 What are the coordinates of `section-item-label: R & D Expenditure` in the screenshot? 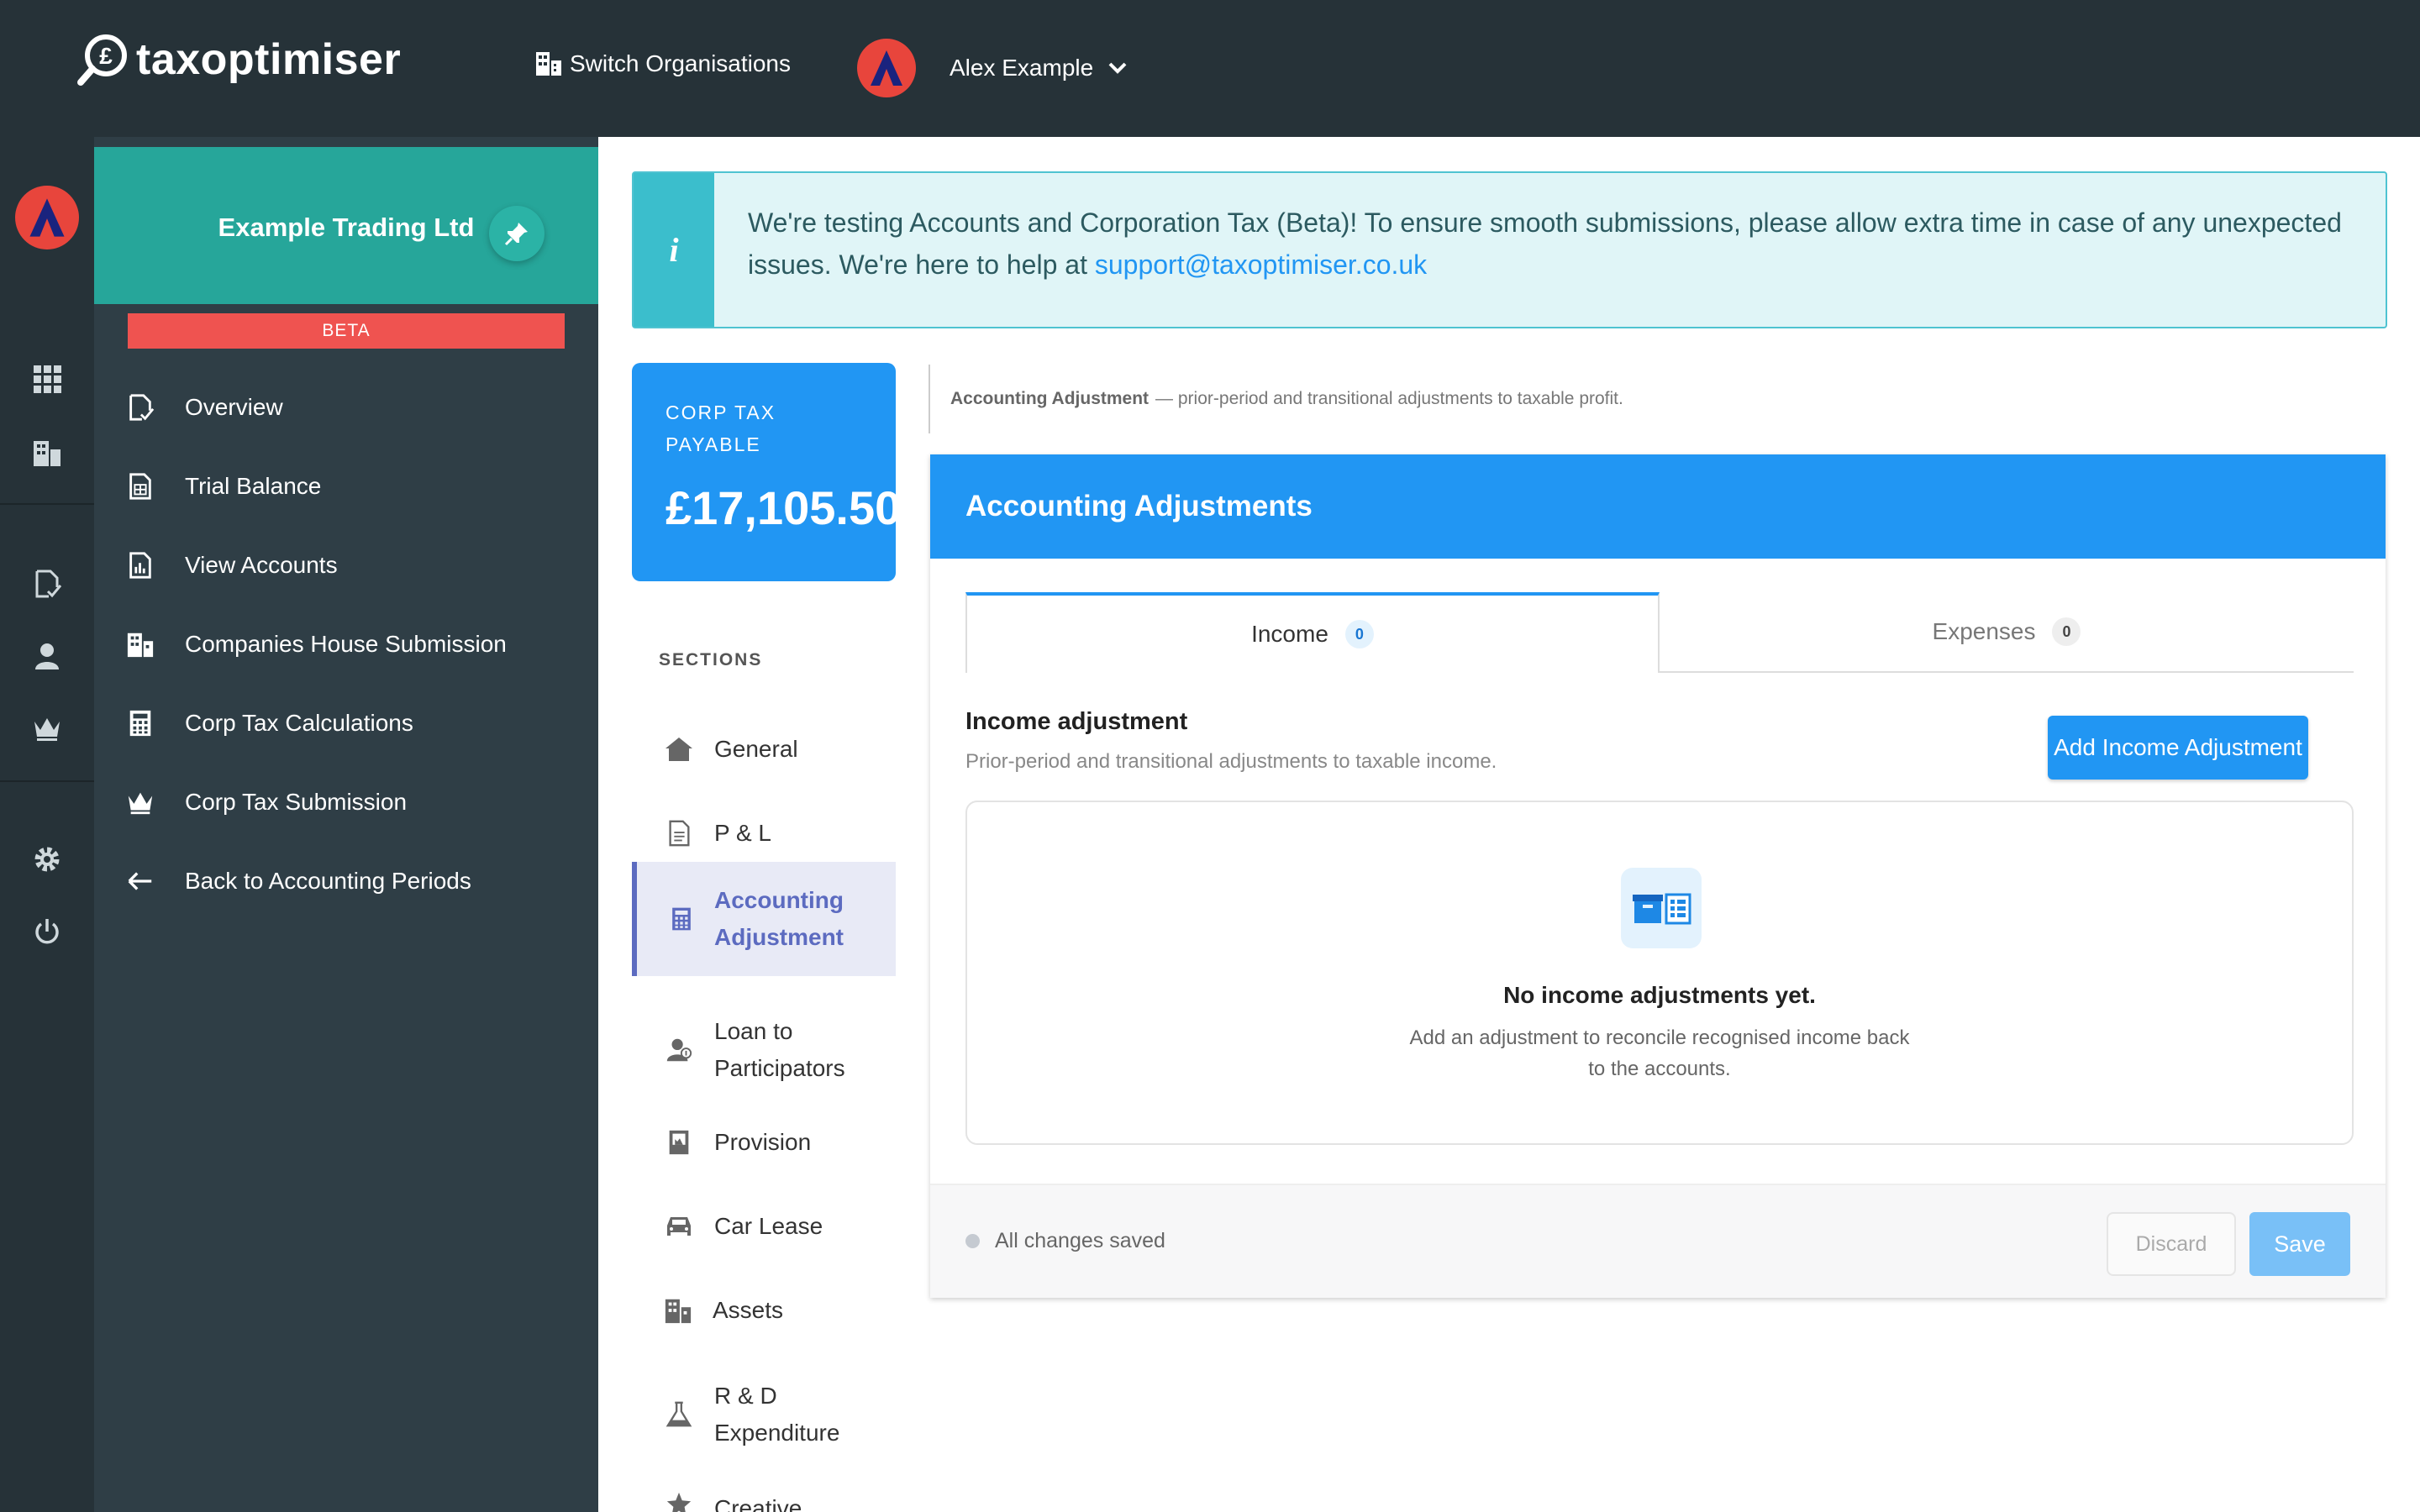 It's located at (777, 1414).